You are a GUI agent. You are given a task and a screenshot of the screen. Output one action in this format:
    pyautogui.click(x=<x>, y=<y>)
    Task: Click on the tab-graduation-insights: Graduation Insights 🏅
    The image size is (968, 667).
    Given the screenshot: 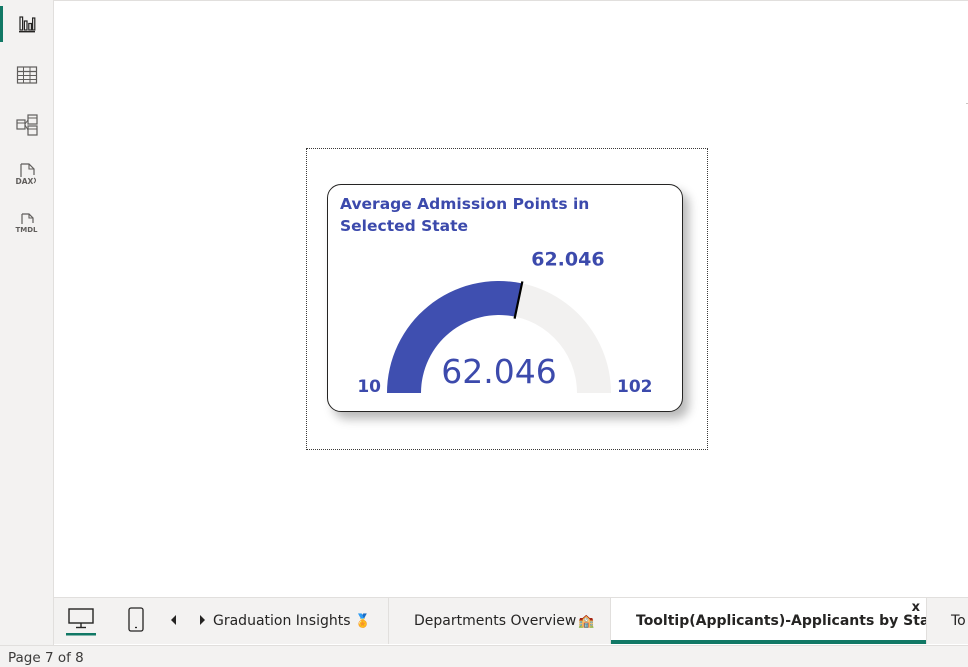 What is the action you would take?
    pyautogui.click(x=301, y=621)
    